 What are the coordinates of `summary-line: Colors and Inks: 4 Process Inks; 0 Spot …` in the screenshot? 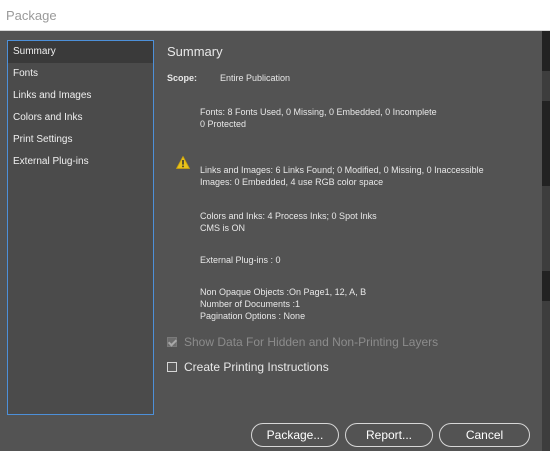 It's located at (288, 216).